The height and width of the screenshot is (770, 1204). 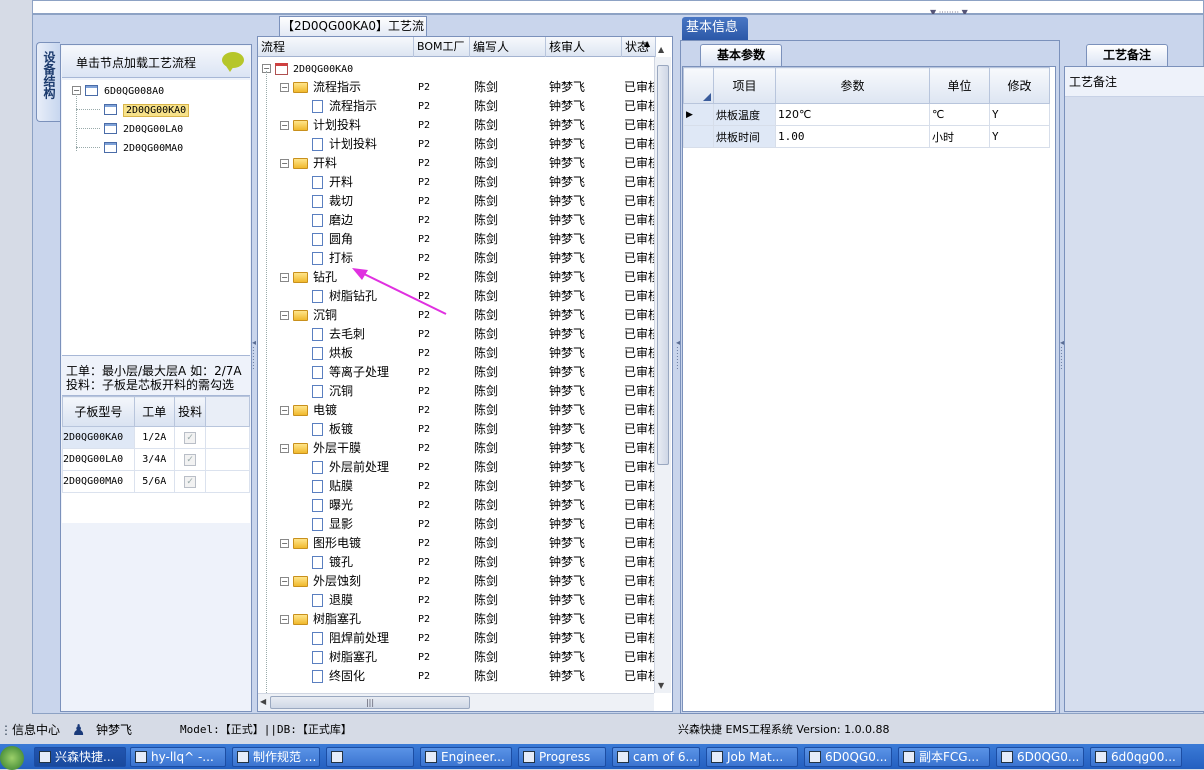 What do you see at coordinates (143, 147) in the screenshot?
I see `tree-node: 2D0QG00MA0` at bounding box center [143, 147].